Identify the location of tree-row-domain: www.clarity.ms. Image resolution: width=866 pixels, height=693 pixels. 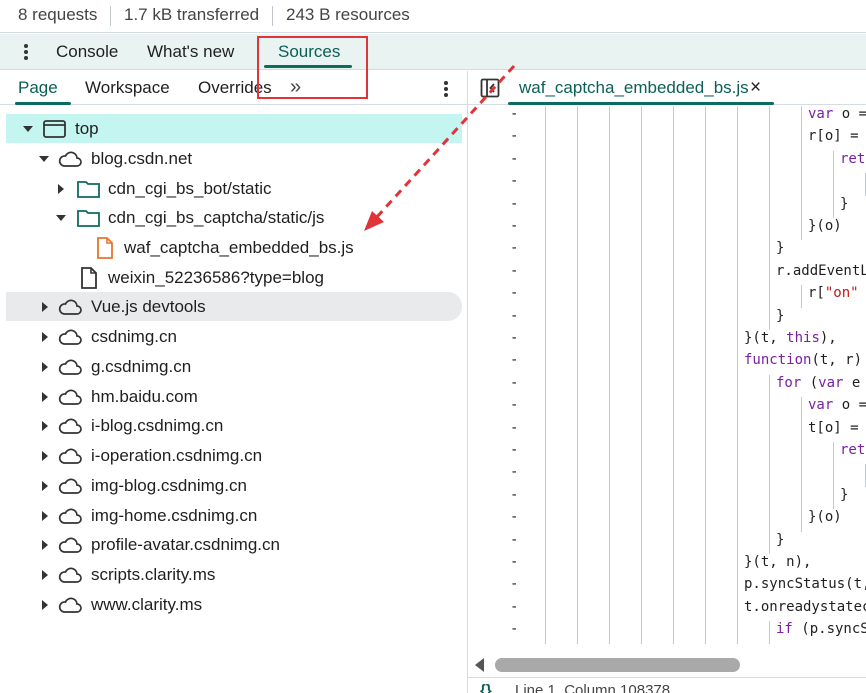
(234, 604).